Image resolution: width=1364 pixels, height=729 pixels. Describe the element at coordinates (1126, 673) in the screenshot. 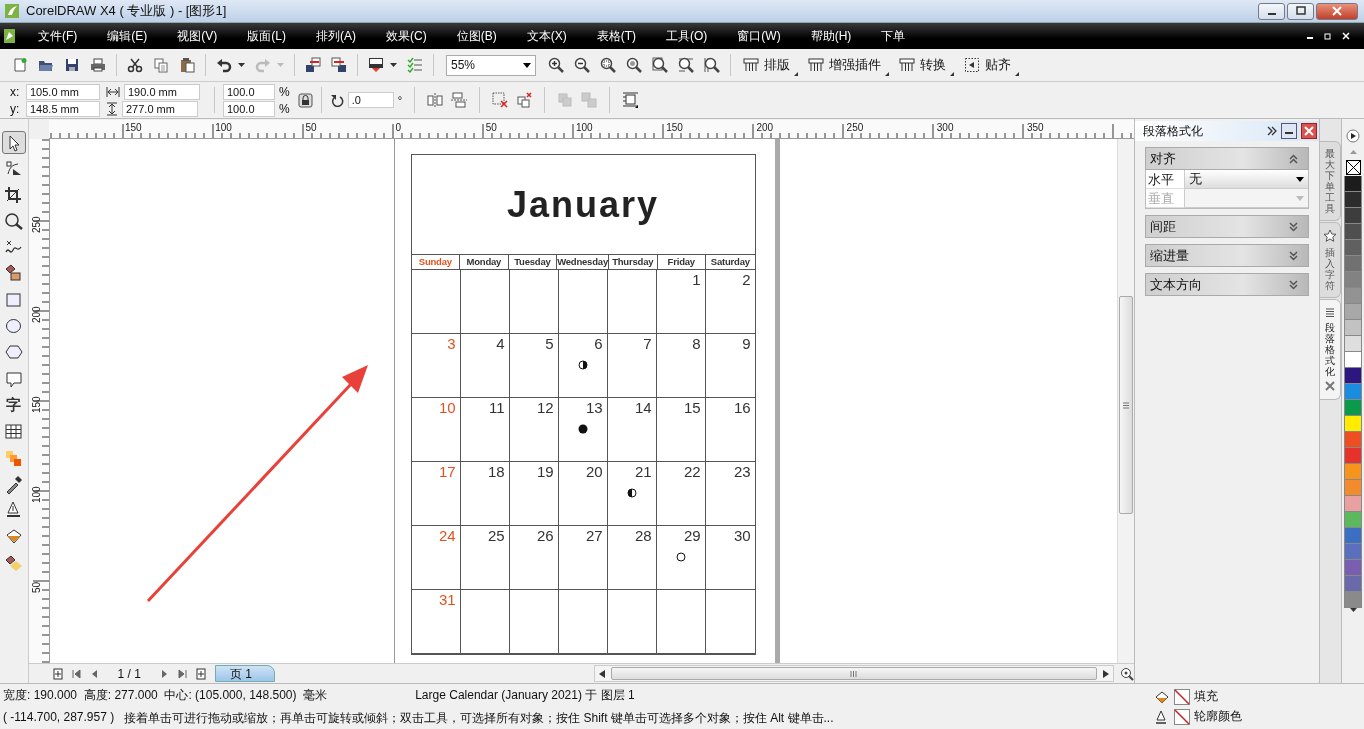

I see `zoom-icon` at that location.